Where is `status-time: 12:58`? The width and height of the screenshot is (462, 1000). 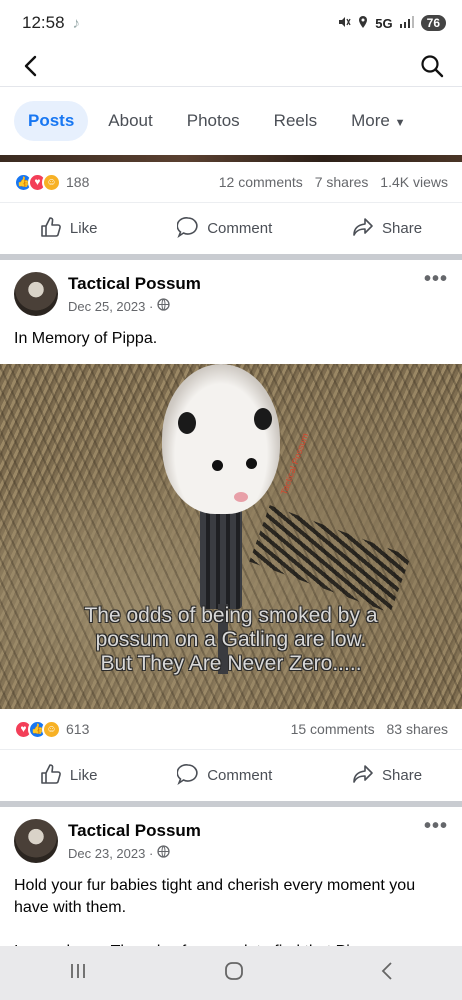 status-time: 12:58 is located at coordinates (43, 22).